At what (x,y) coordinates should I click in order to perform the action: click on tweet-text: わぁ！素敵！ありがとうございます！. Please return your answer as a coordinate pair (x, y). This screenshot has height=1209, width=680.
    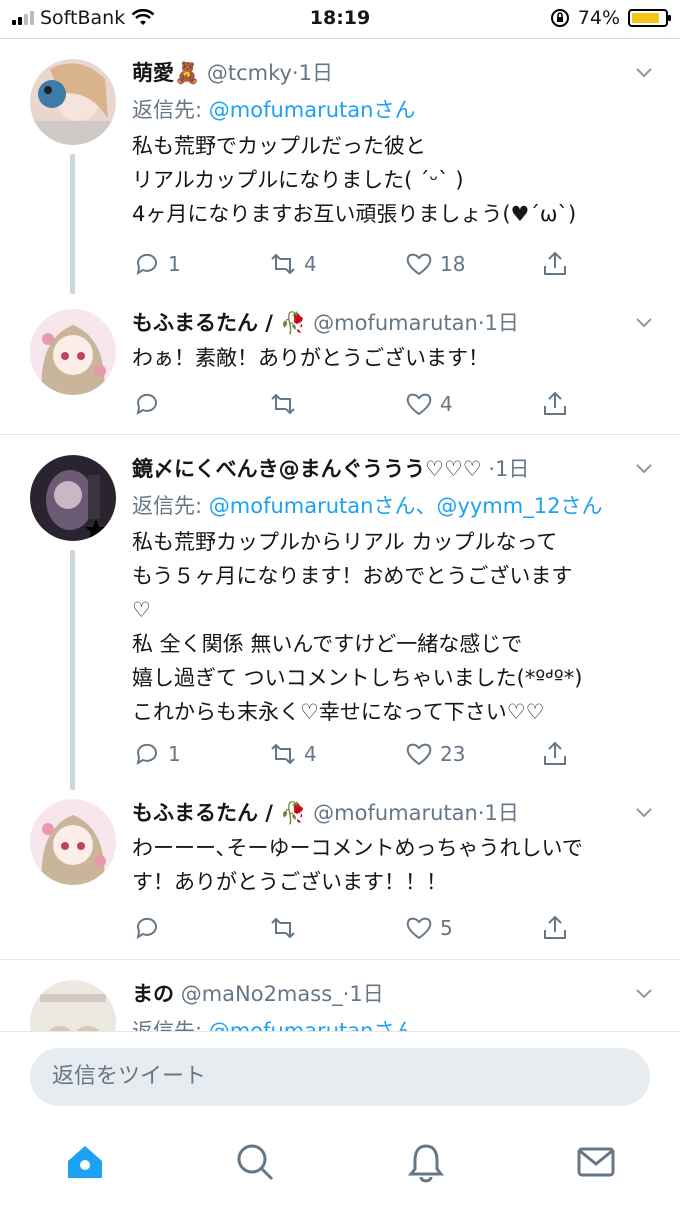
    Looking at the image, I should click on (310, 358).